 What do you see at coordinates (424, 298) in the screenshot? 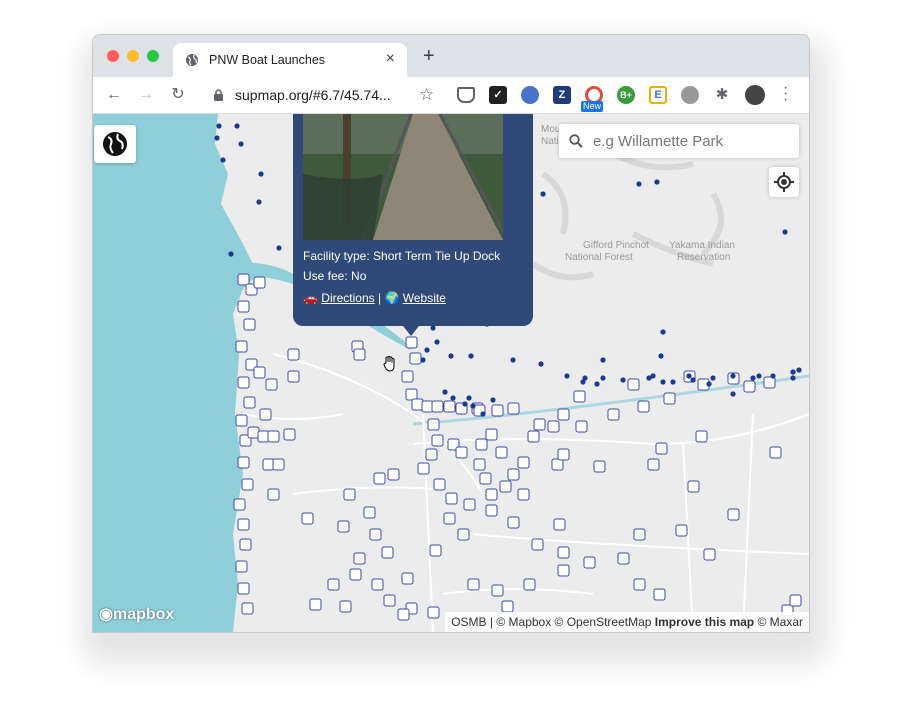
I see `website-link: Website` at bounding box center [424, 298].